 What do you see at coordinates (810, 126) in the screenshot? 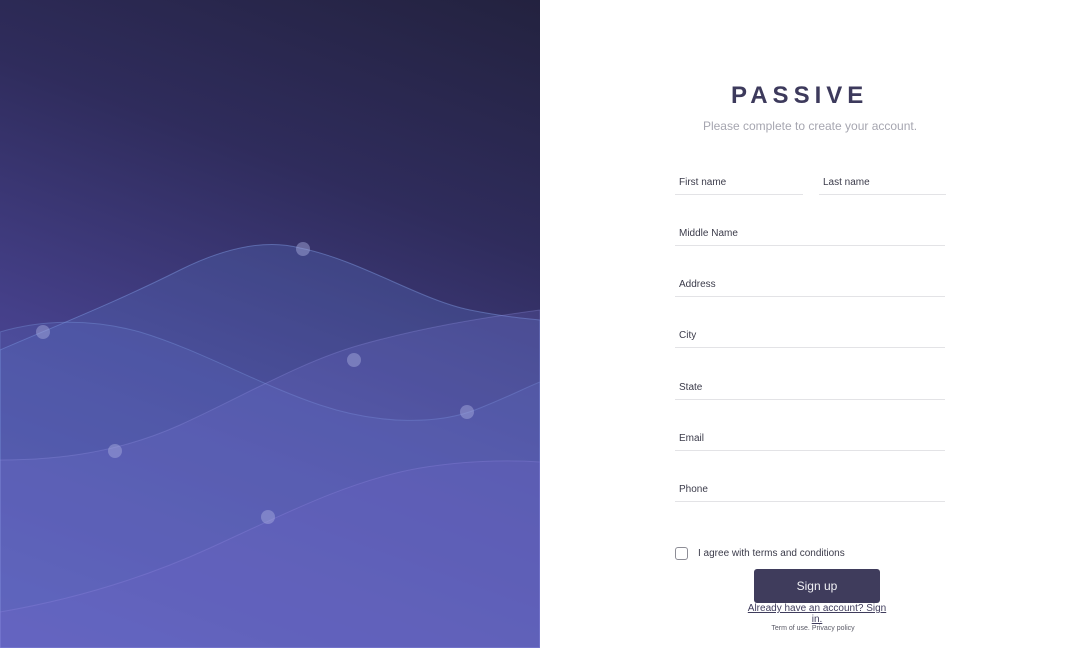
I see `form-subtitle: Please complete to create your account.` at bounding box center [810, 126].